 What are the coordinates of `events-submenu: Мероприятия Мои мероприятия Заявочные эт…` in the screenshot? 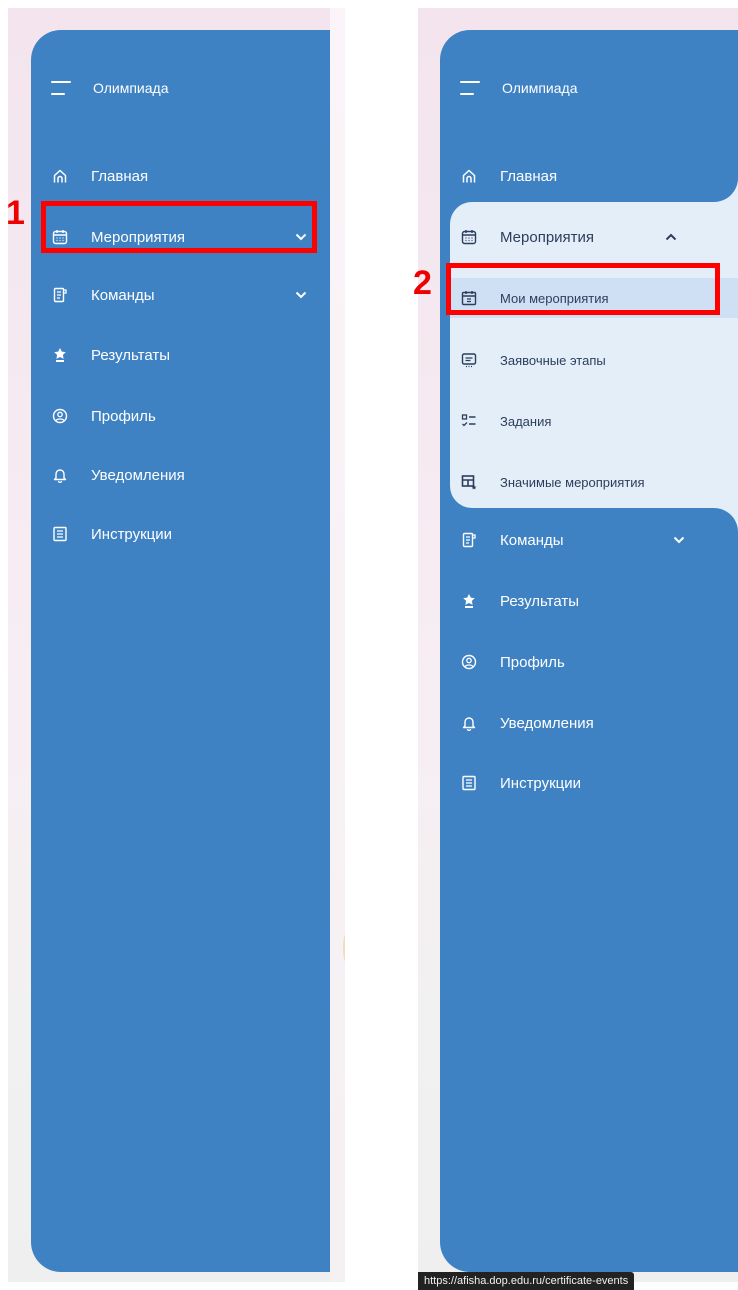 It's located at (594, 355).